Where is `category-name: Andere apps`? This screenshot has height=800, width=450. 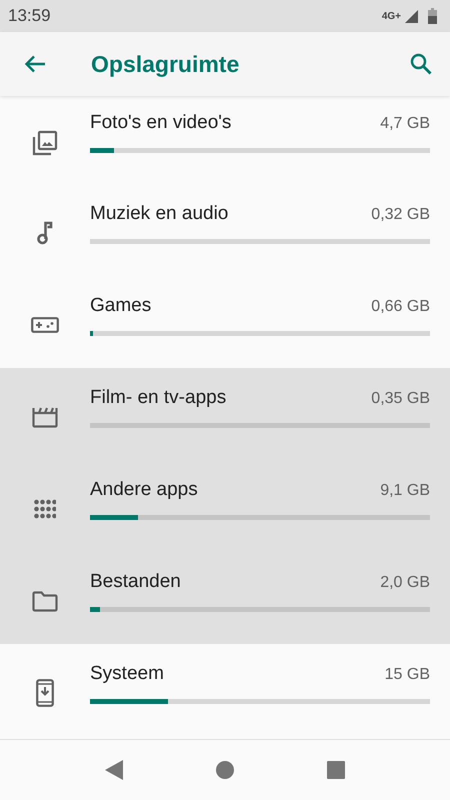 category-name: Andere apps is located at coordinates (144, 490).